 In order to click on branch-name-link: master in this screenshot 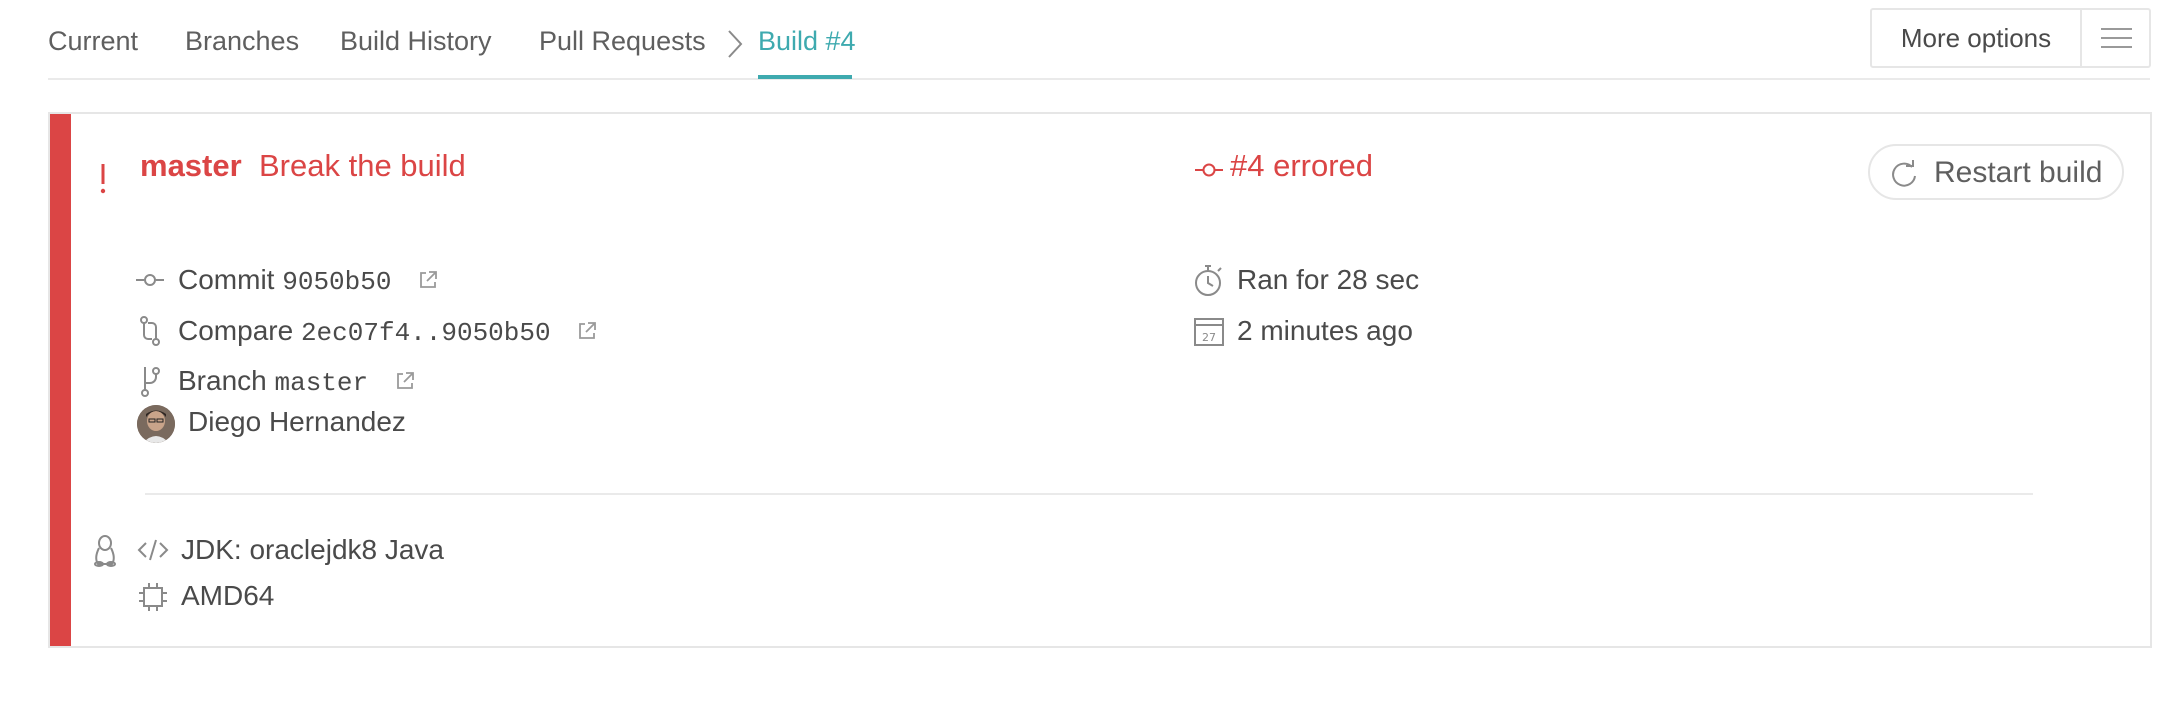, I will do `click(191, 166)`.